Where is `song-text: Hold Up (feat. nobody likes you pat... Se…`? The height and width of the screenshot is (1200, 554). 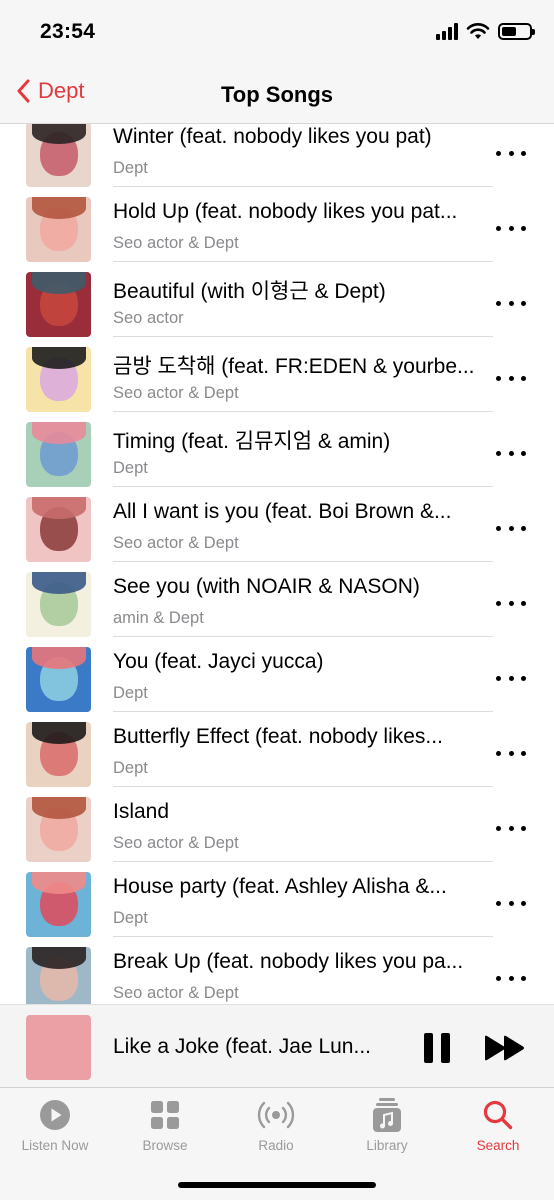 song-text: Hold Up (feat. nobody likes you pat... Se… is located at coordinates (303, 230).